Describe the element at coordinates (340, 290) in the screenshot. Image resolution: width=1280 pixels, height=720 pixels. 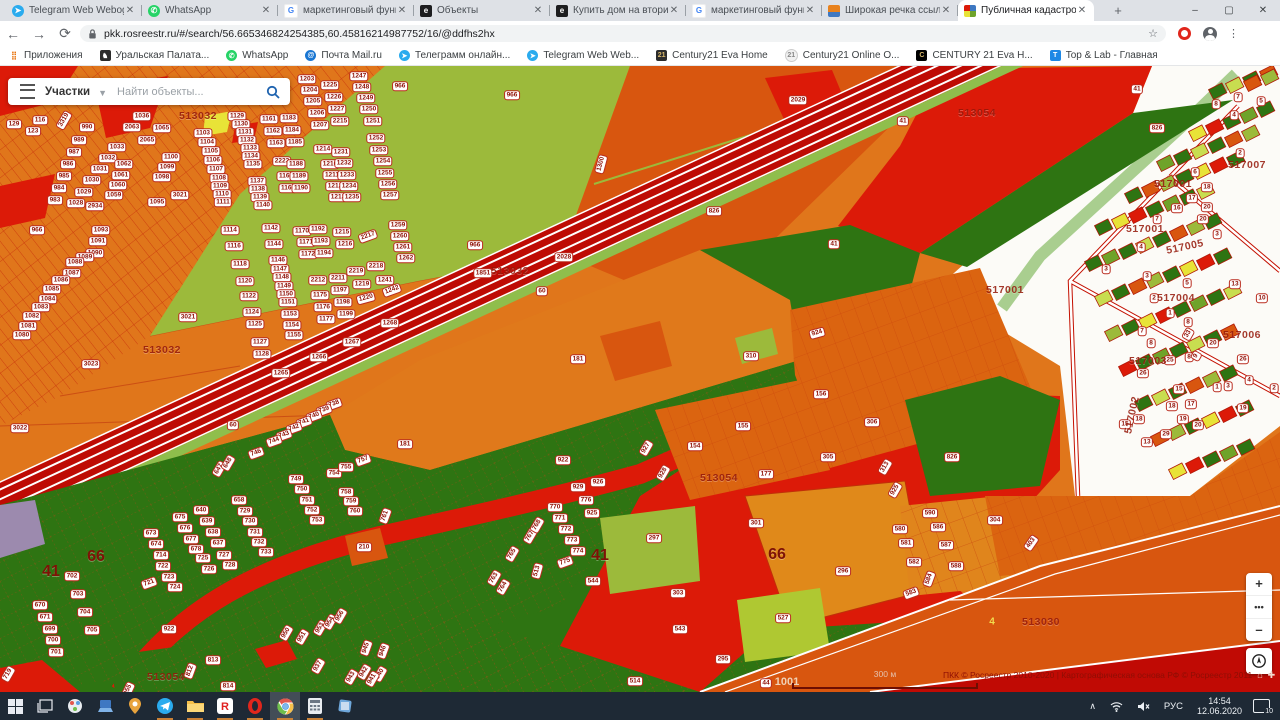
I see `parcel-label: 1197` at that location.